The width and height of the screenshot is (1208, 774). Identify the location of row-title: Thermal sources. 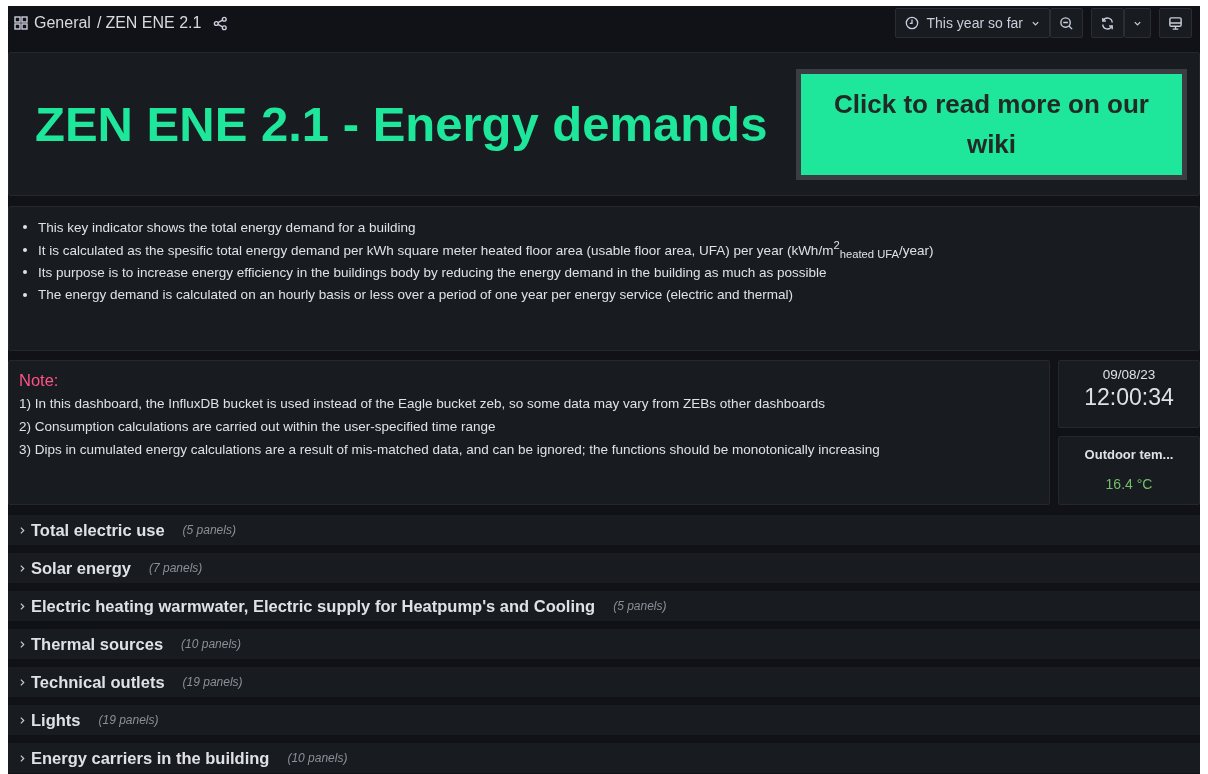
(97, 644).